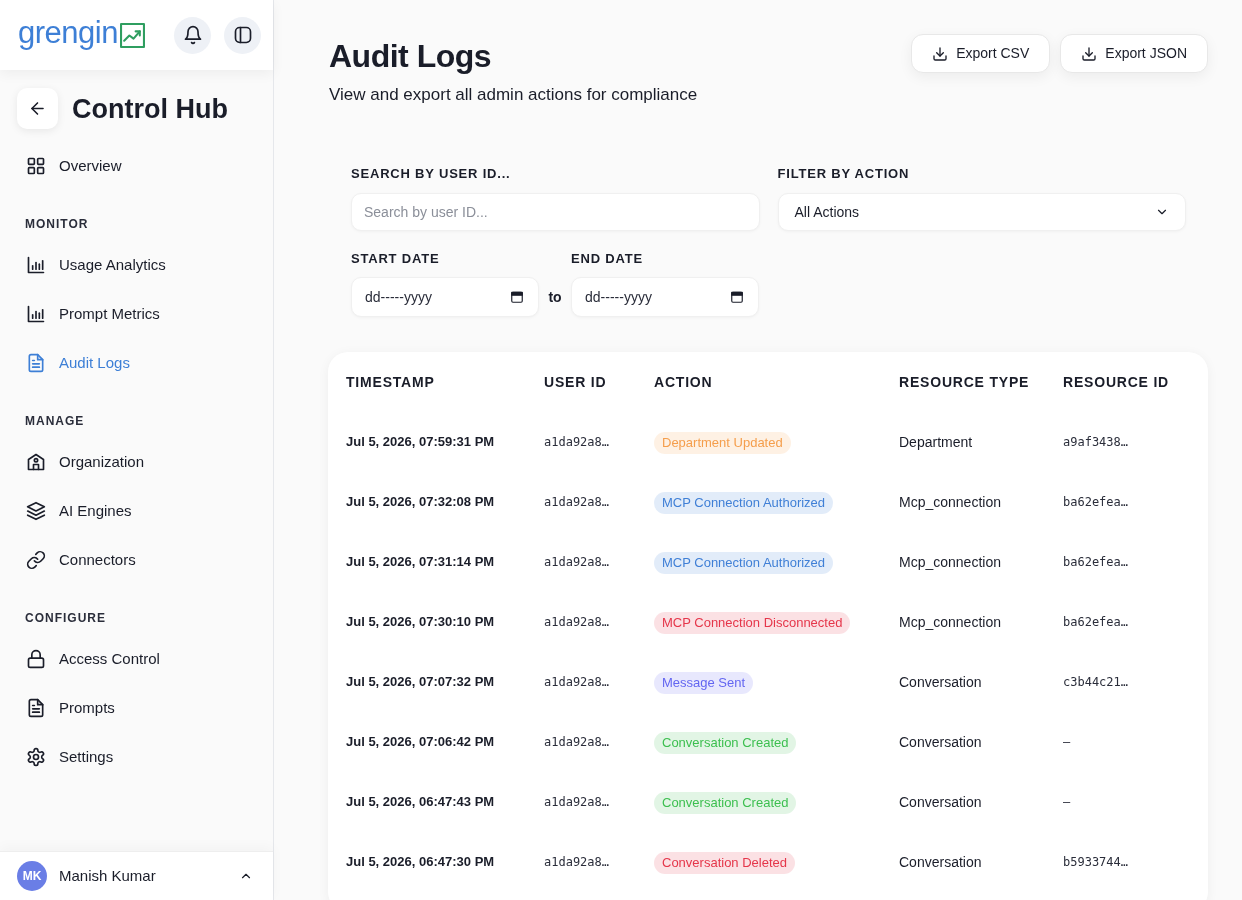 This screenshot has width=1242, height=900. What do you see at coordinates (981, 212) in the screenshot?
I see `action-filter-select: All Actions` at bounding box center [981, 212].